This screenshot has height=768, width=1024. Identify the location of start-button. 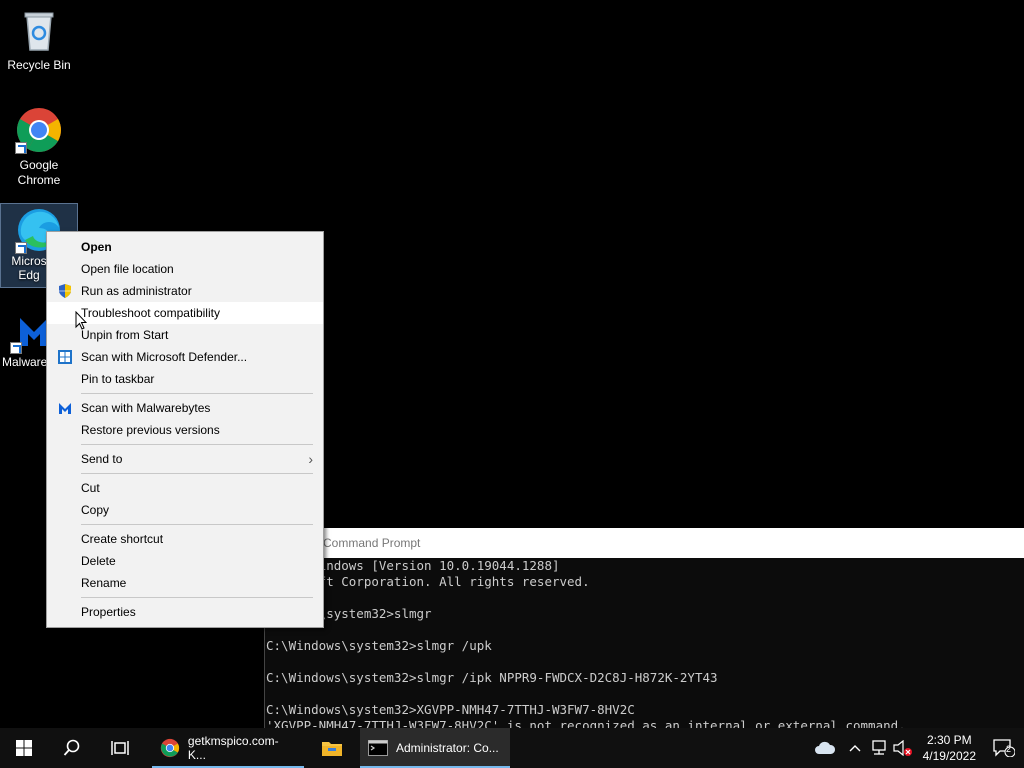
(24, 748).